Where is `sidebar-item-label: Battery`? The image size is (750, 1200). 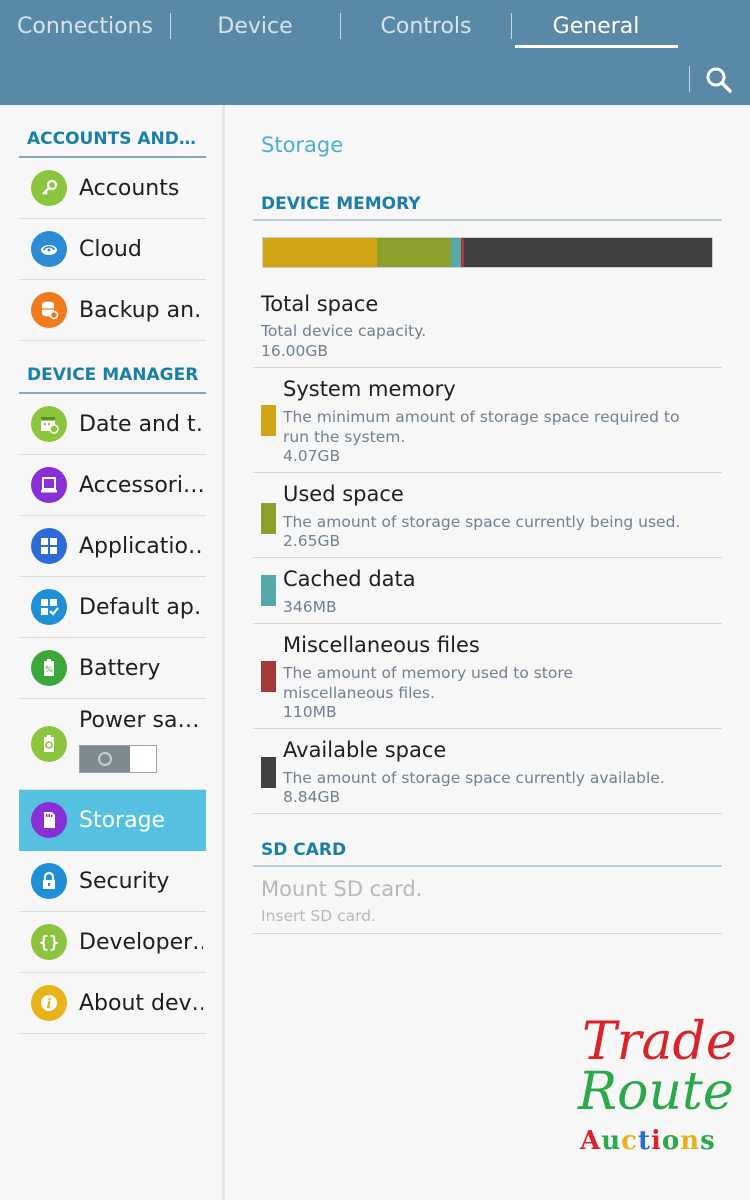 sidebar-item-label: Battery is located at coordinates (120, 668).